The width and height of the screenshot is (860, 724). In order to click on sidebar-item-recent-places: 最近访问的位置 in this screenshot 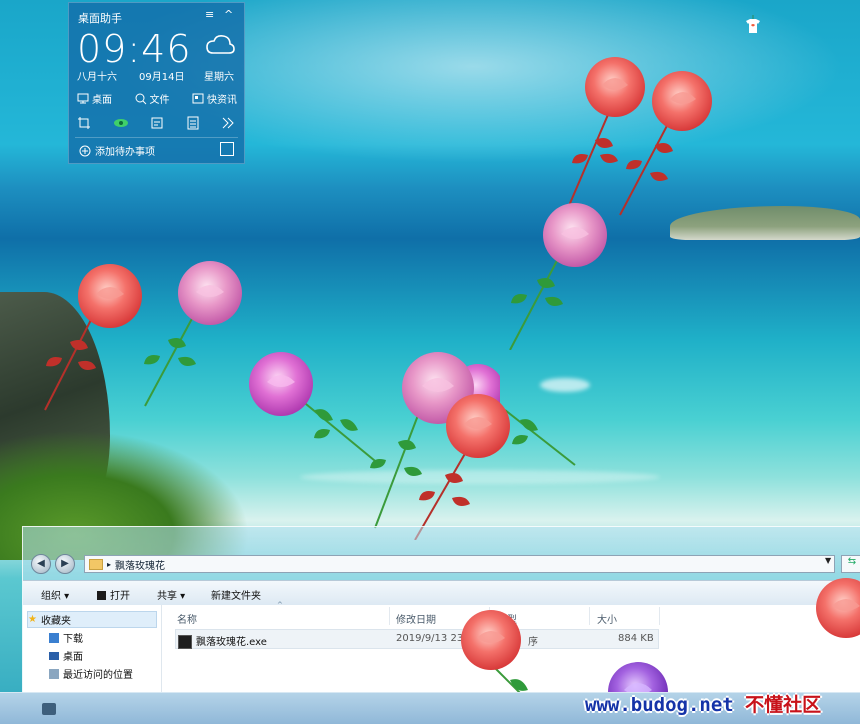, I will do `click(91, 673)`.